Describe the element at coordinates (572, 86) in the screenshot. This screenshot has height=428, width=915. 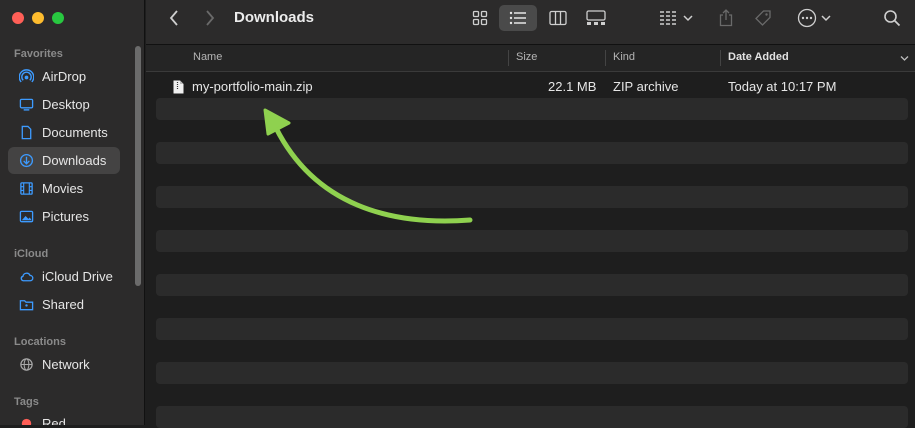
I see `file-size: 22.1 MB` at that location.